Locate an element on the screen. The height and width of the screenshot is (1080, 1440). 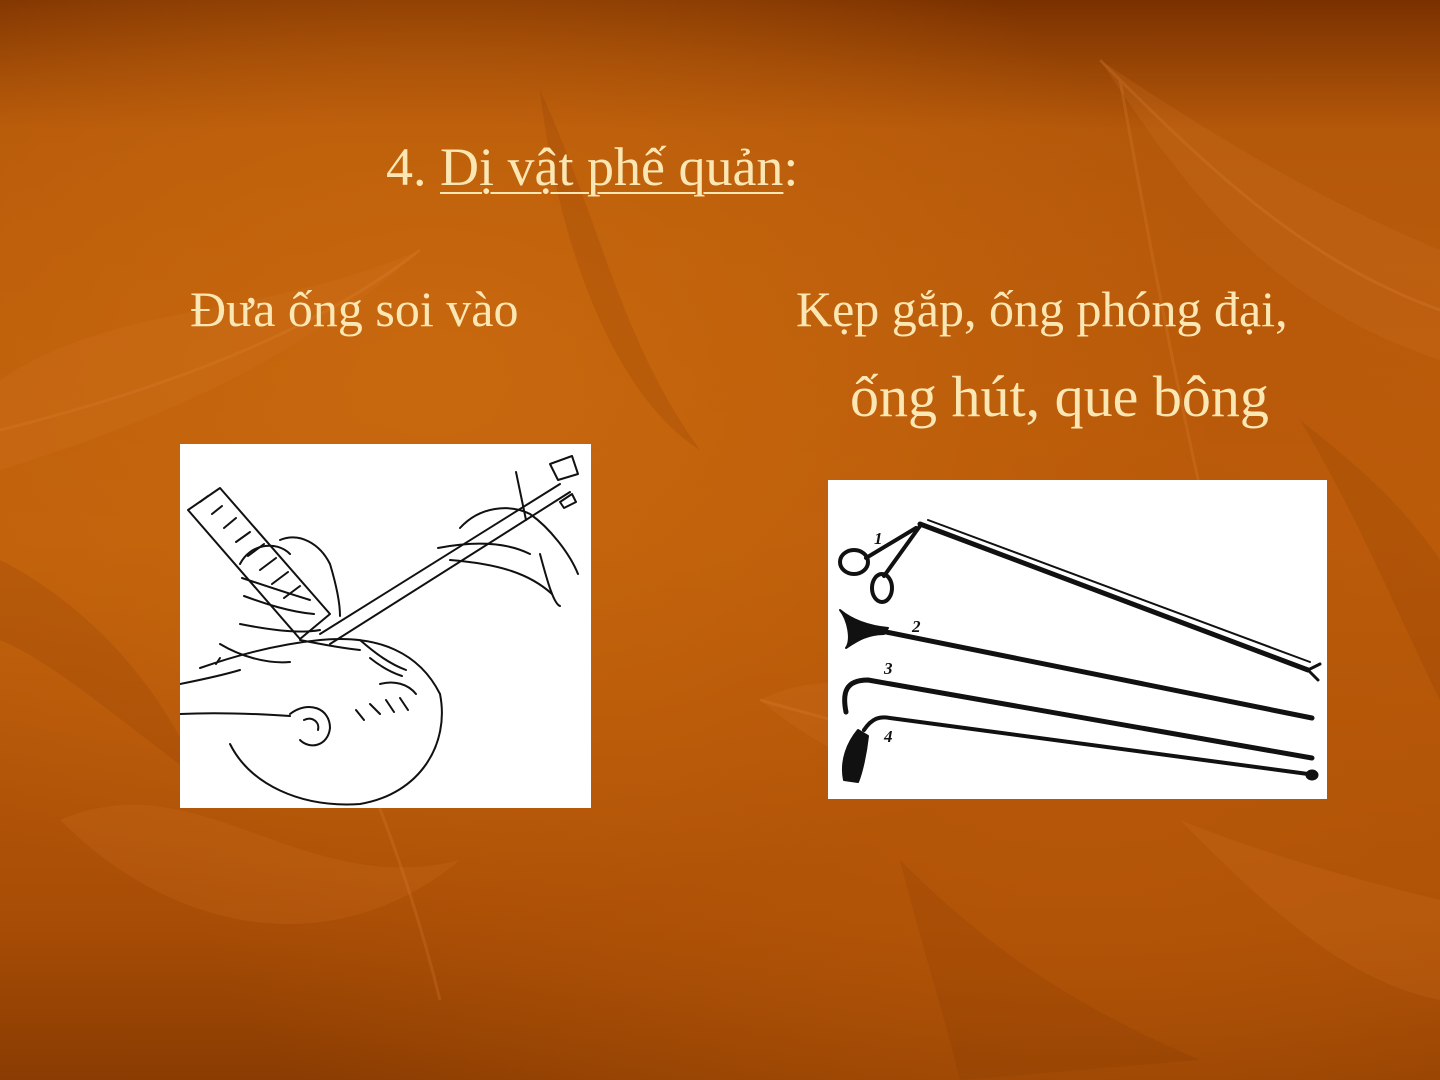
slide-title: 4. Dị vật phế quản: is located at coordinates (592, 167).